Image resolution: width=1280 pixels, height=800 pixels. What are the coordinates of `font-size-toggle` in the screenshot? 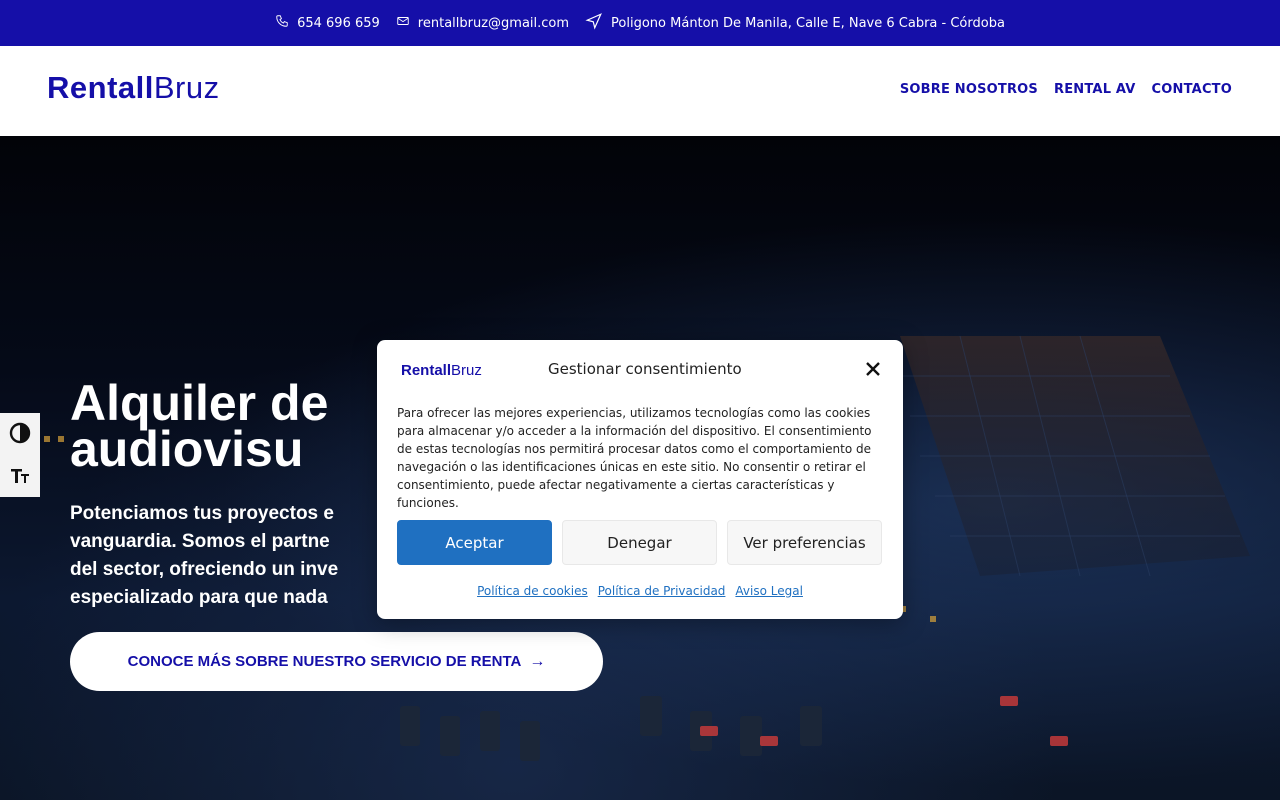 It's located at (20, 476).